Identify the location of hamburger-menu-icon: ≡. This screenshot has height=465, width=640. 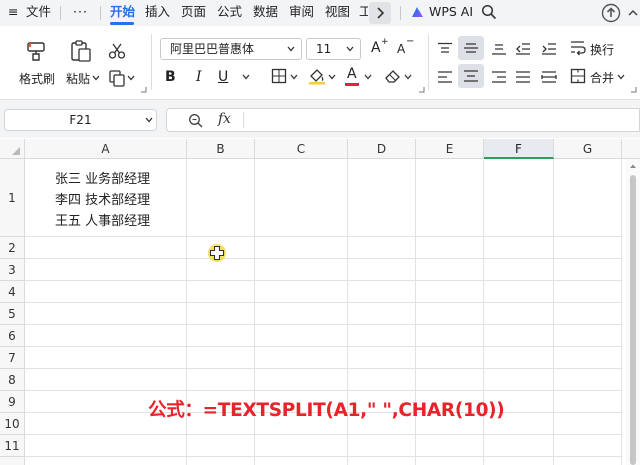
(13, 12).